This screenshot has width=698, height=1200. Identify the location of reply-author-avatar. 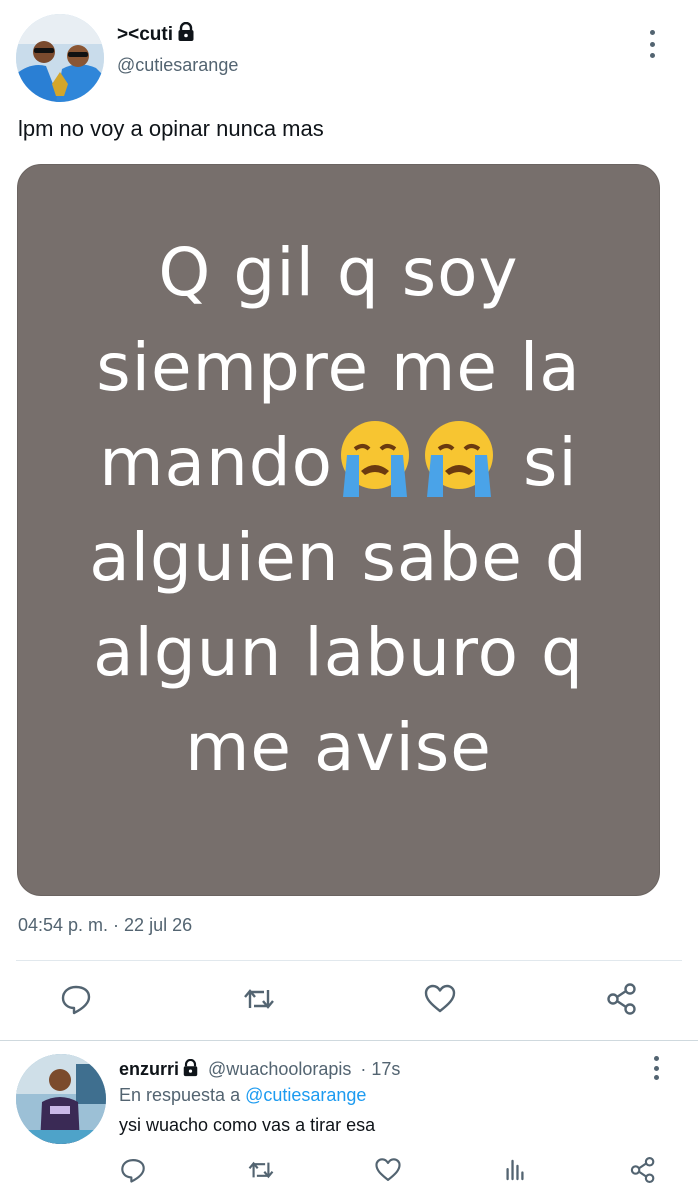
(61, 1099).